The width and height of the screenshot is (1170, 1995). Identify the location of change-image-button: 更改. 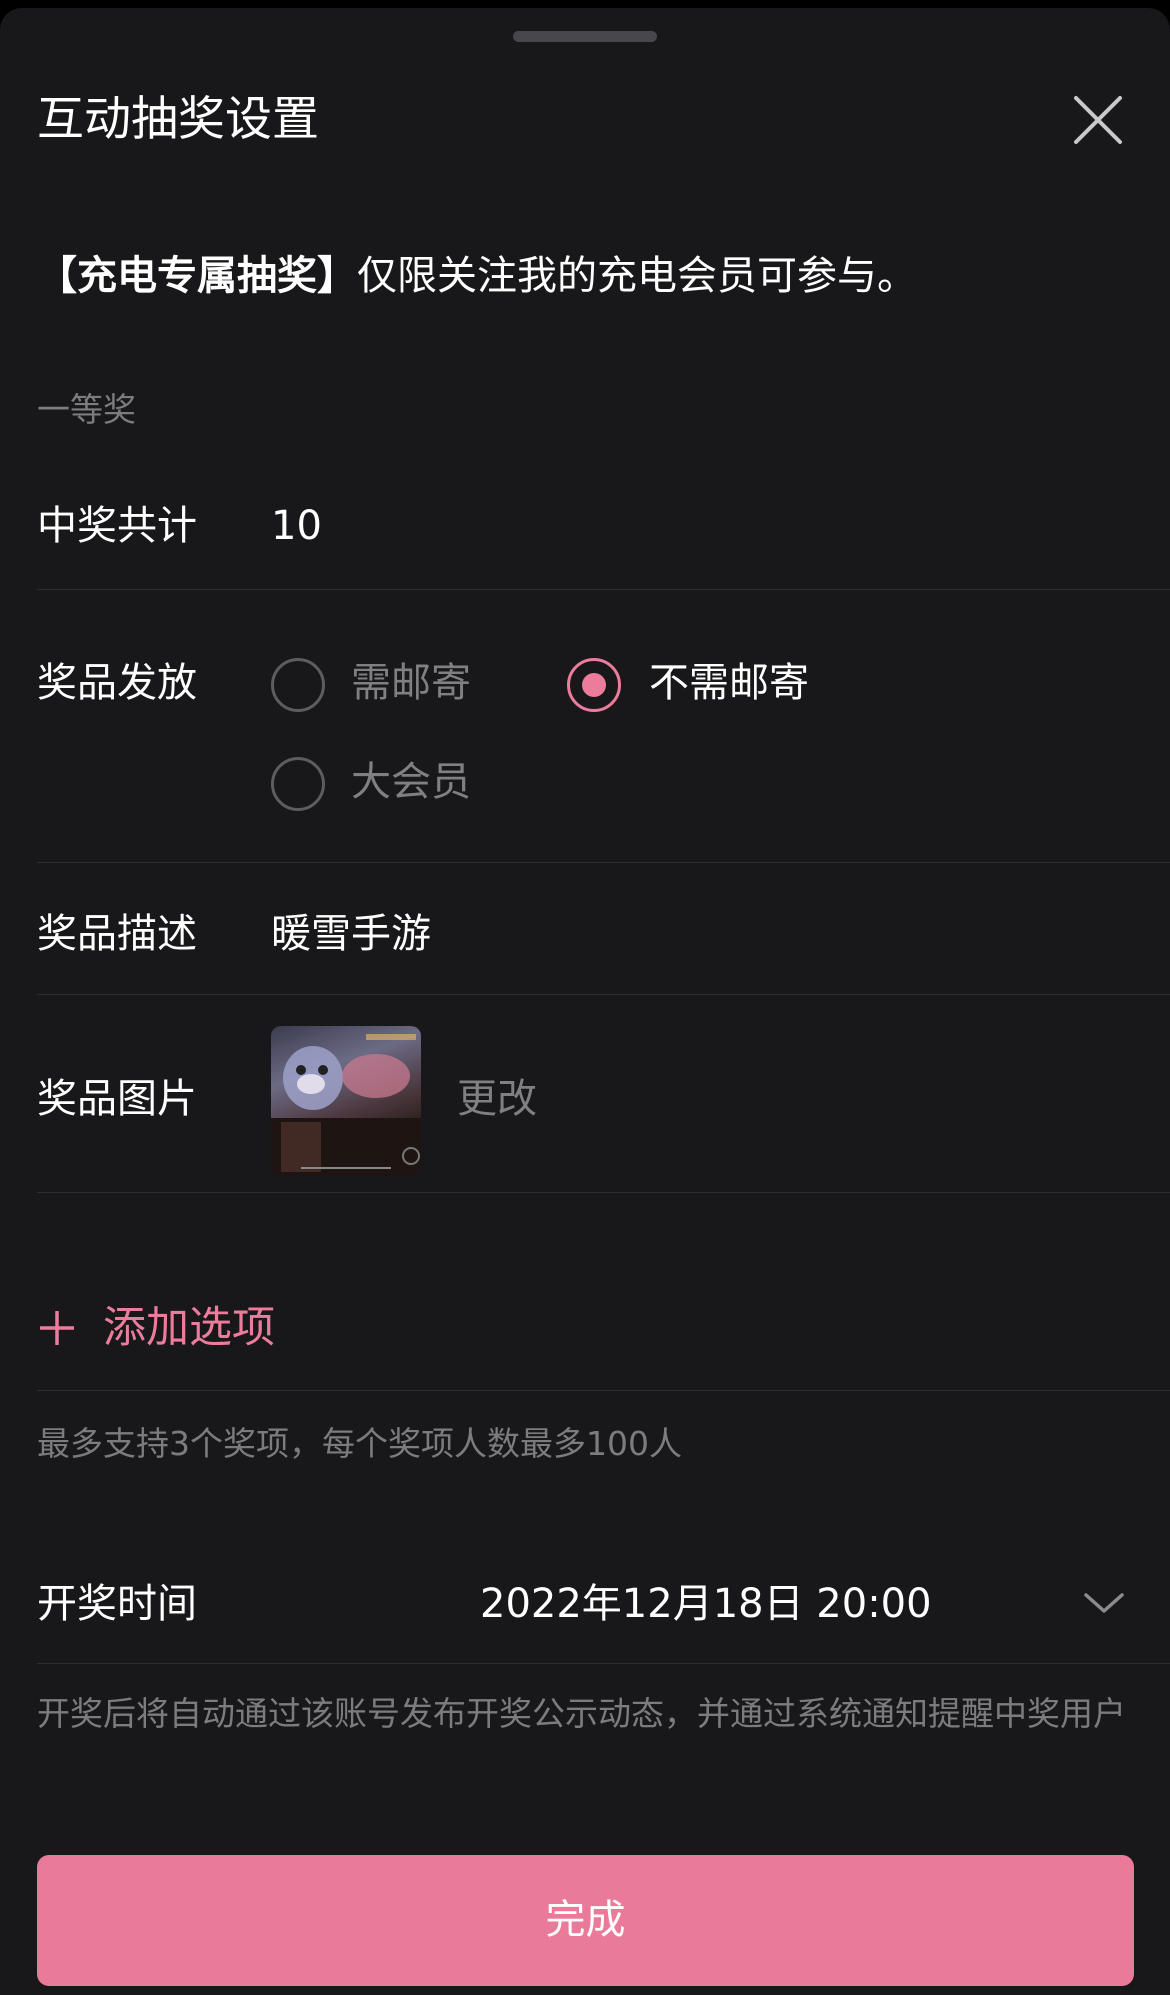
(497, 1099).